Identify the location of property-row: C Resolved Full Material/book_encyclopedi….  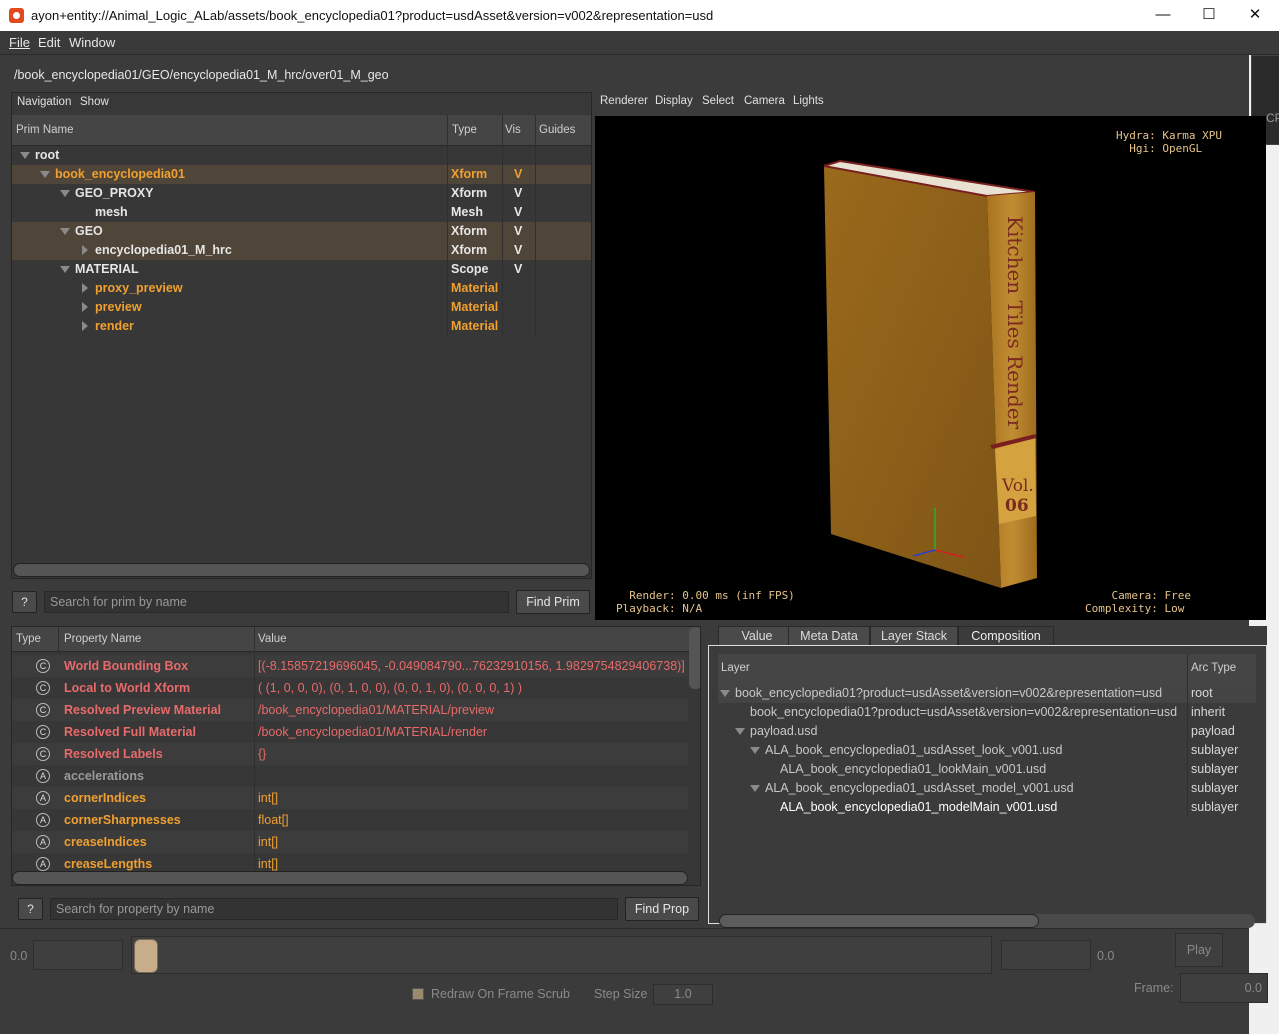
(350, 732).